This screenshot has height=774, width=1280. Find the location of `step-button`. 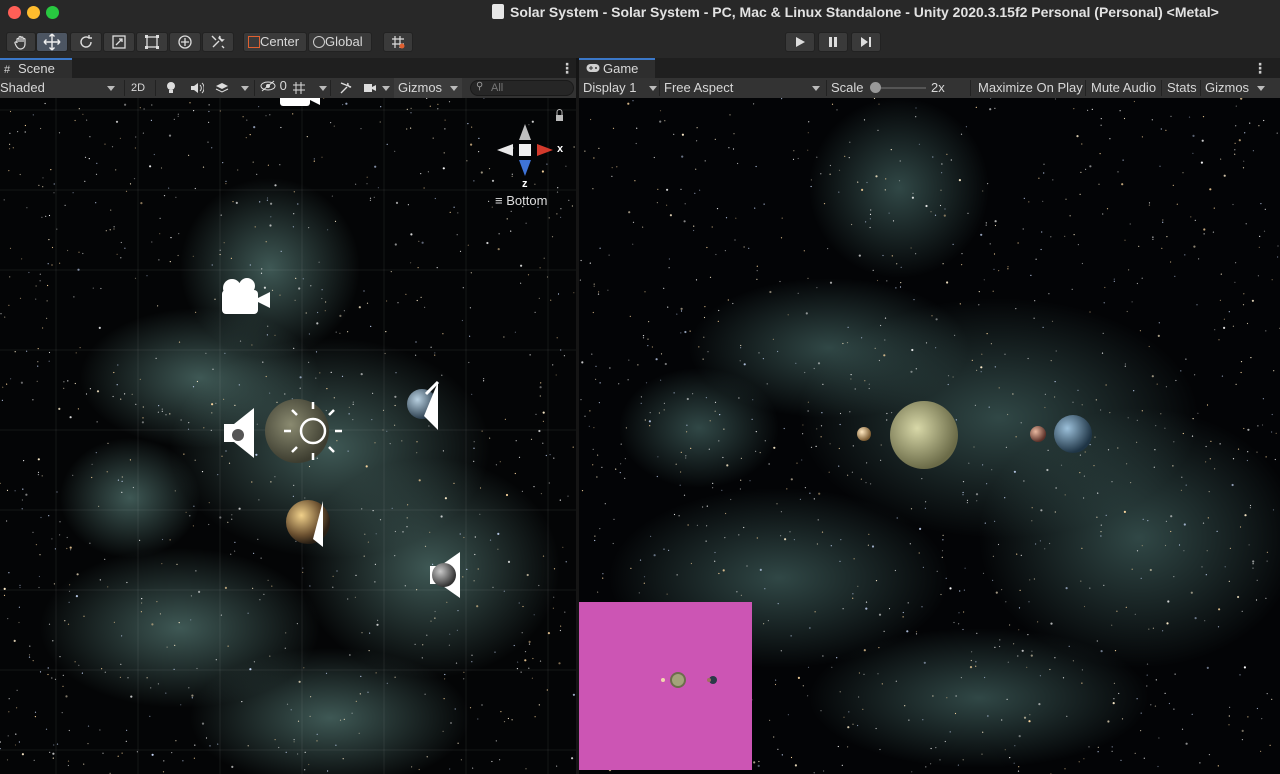

step-button is located at coordinates (866, 42).